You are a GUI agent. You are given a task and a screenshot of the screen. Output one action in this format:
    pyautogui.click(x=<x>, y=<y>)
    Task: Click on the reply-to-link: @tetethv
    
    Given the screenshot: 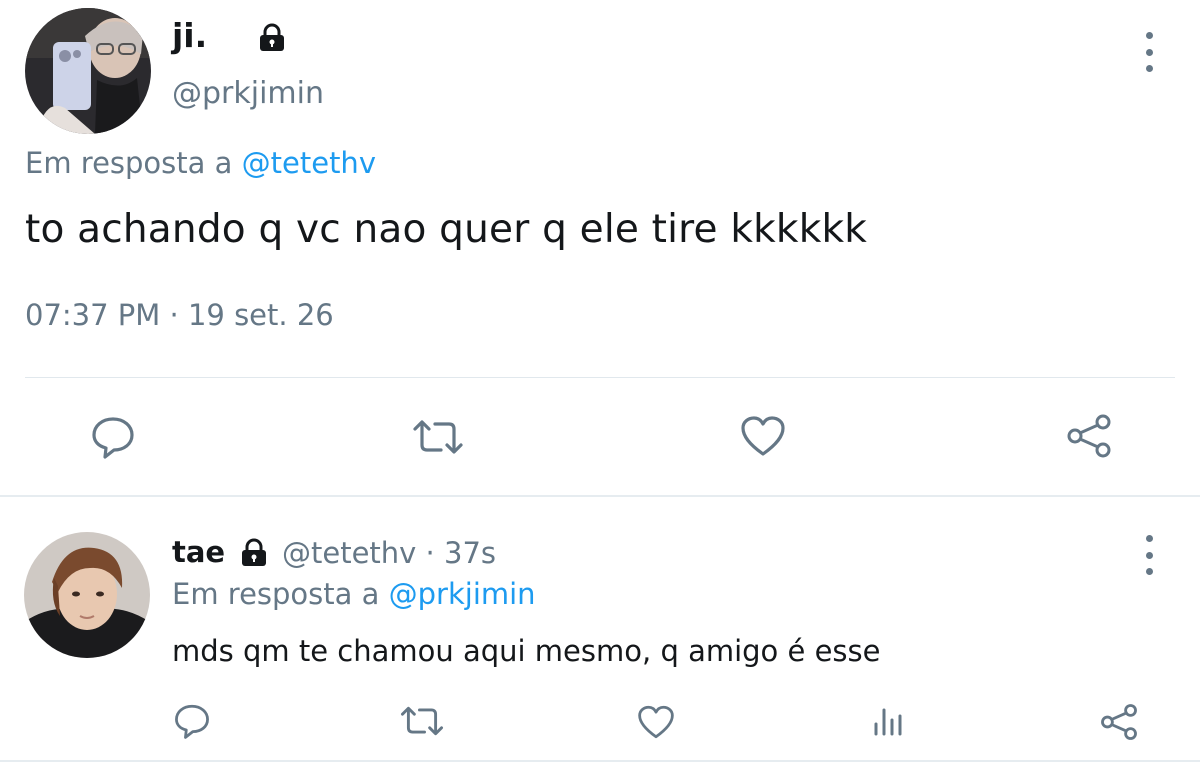 What is the action you would take?
    pyautogui.click(x=309, y=163)
    